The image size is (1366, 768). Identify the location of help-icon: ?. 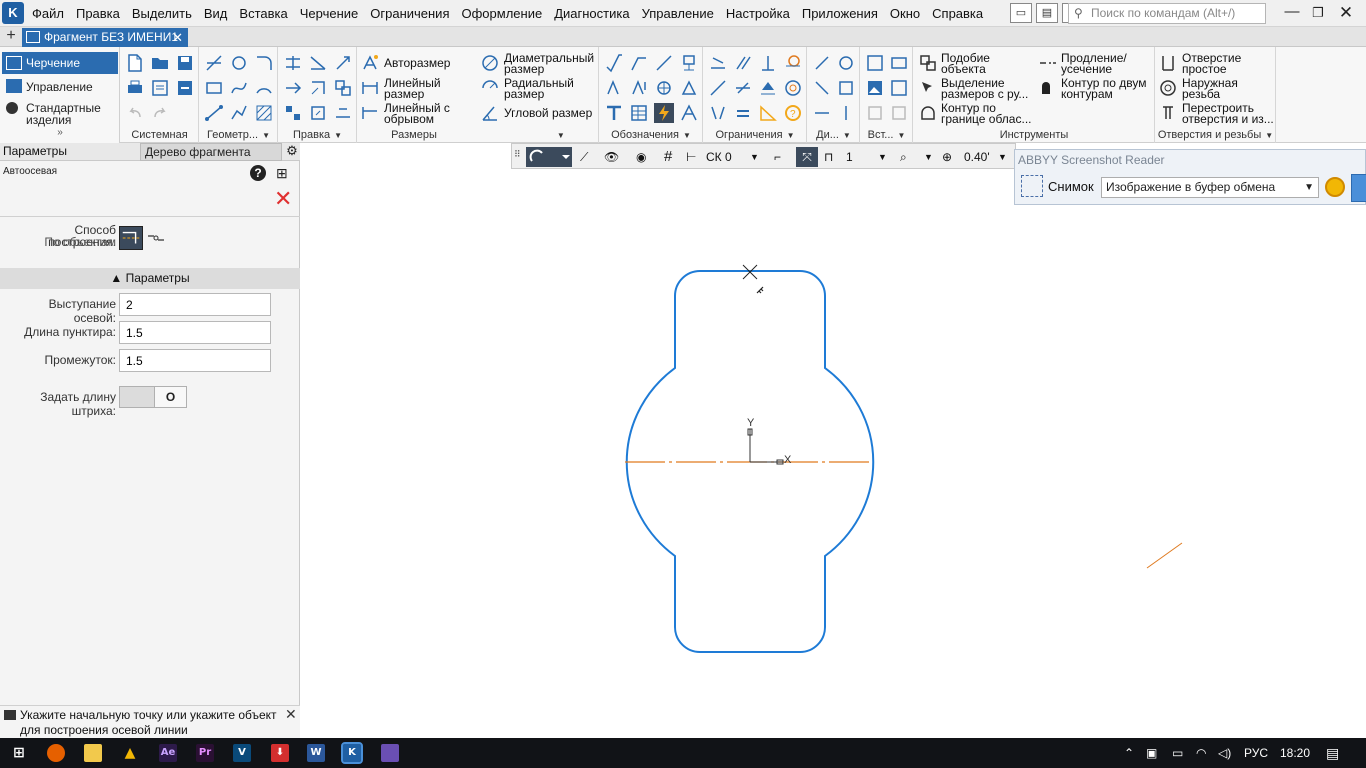
(258, 173).